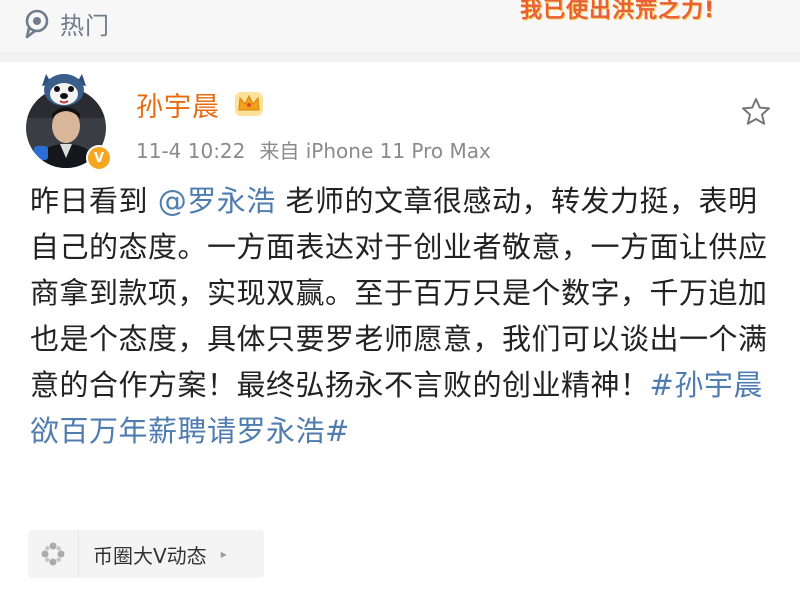 This screenshot has width=800, height=596. I want to click on promo-banner: 我已使出洪荒之力!, so click(618, 11).